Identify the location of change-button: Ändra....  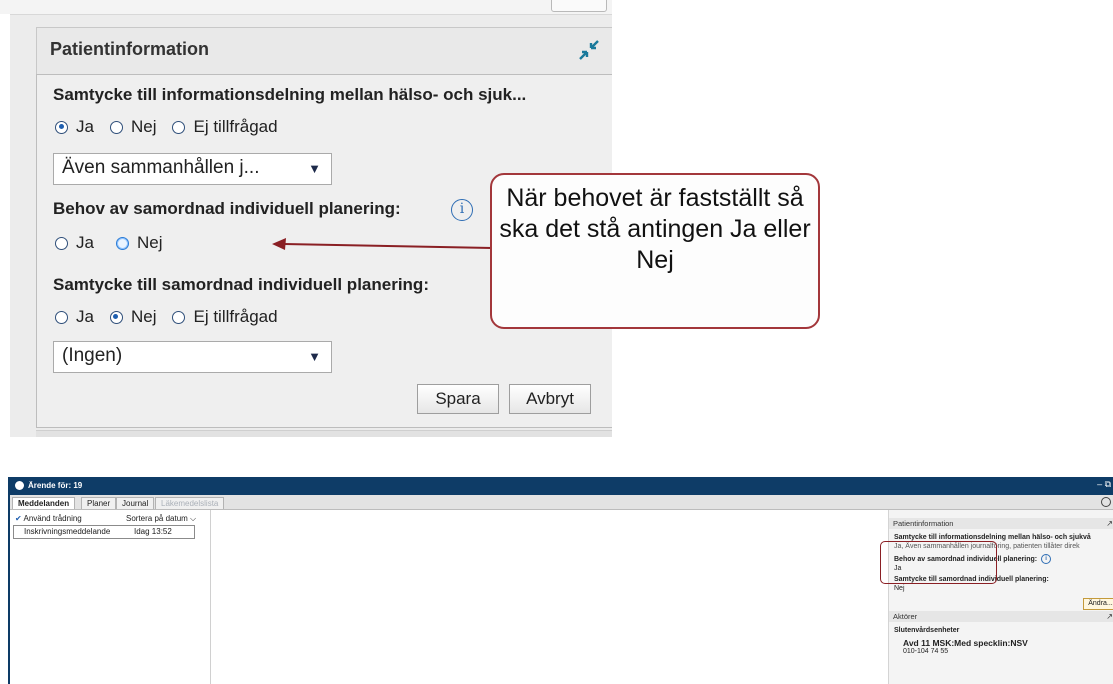
(1098, 604).